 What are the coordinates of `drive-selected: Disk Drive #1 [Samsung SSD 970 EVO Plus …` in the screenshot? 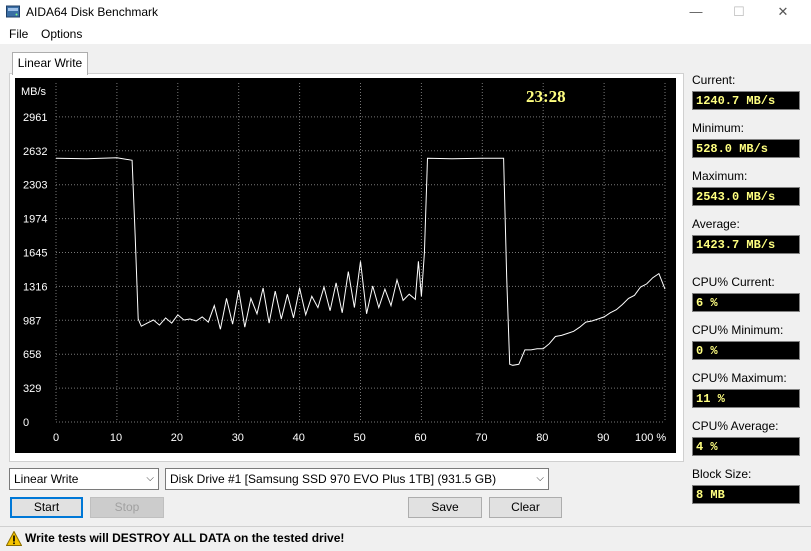 It's located at (333, 479).